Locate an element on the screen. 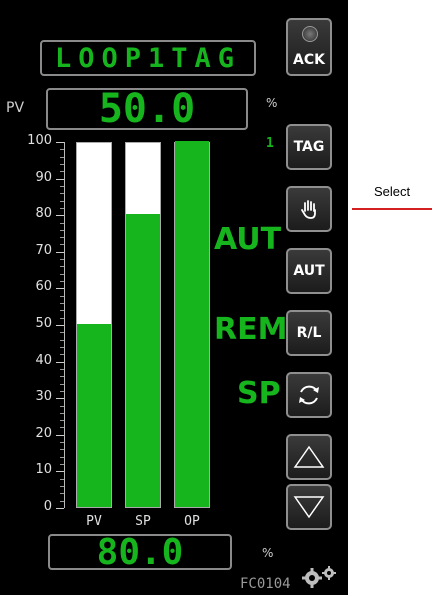 Image resolution: width=438 pixels, height=596 pixels. rl-button: R/L is located at coordinates (309, 333).